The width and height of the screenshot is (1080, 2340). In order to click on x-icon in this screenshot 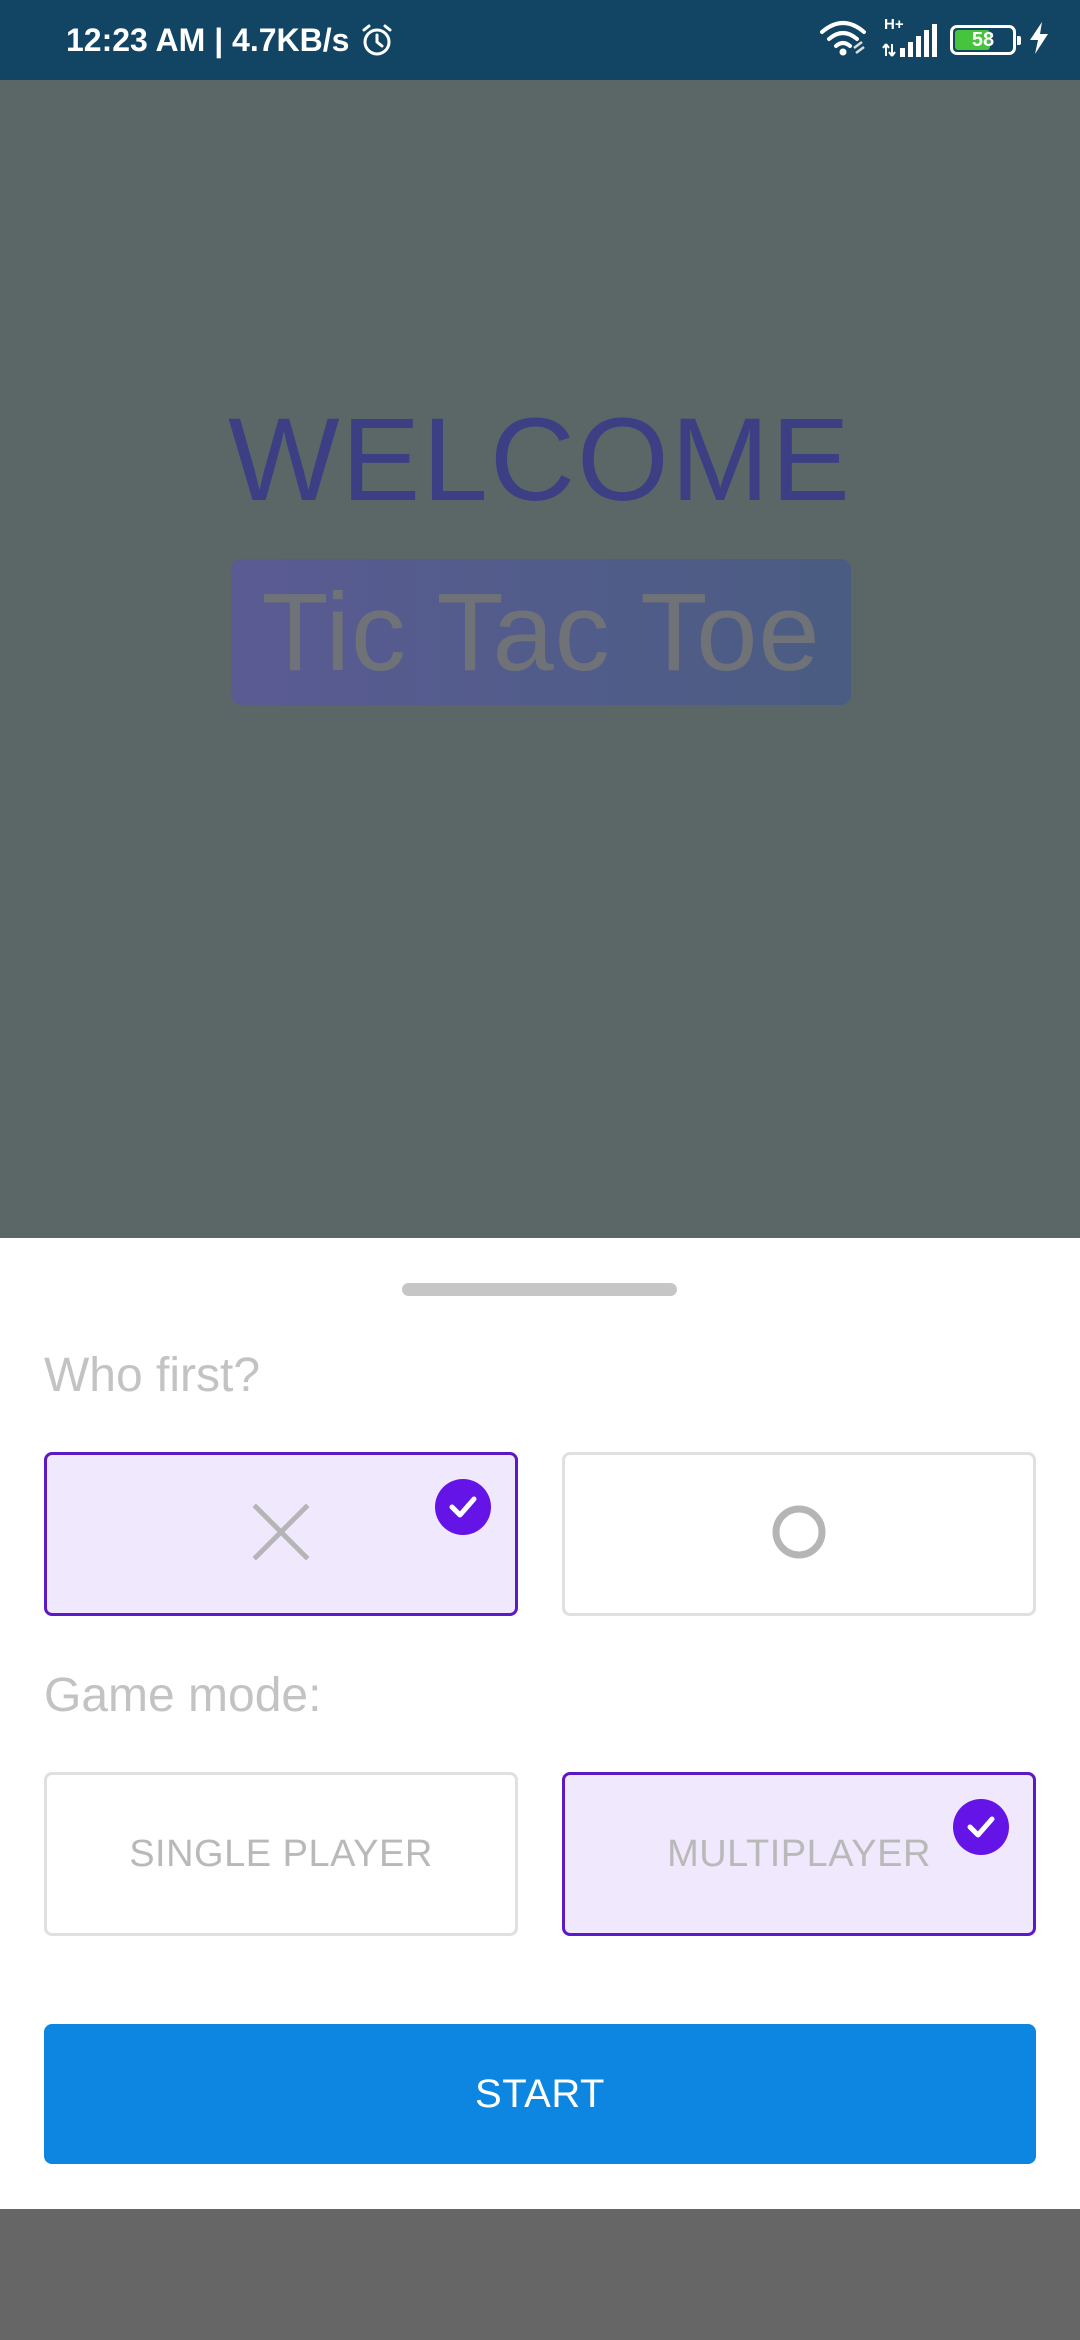, I will do `click(281, 1534)`.